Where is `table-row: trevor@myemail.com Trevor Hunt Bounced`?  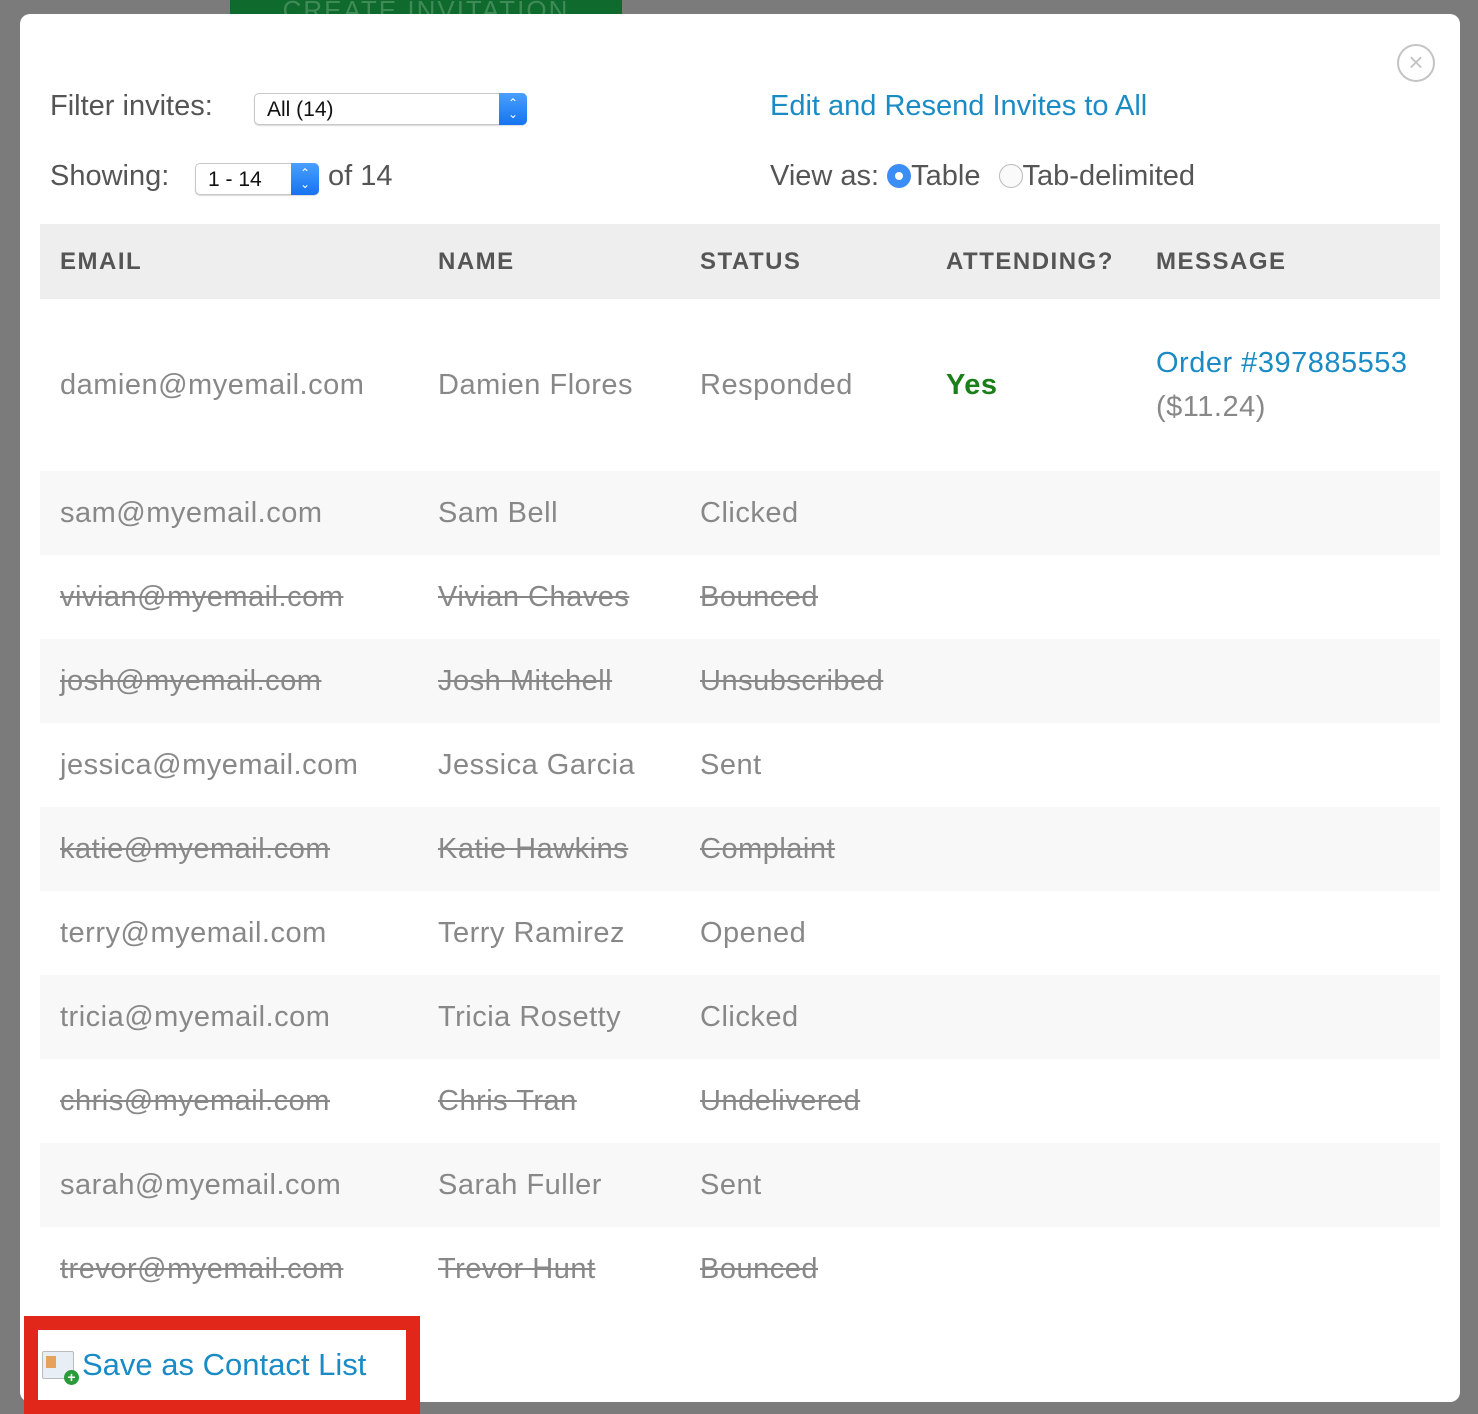 table-row: trevor@myemail.com Trevor Hunt Bounced is located at coordinates (740, 1269).